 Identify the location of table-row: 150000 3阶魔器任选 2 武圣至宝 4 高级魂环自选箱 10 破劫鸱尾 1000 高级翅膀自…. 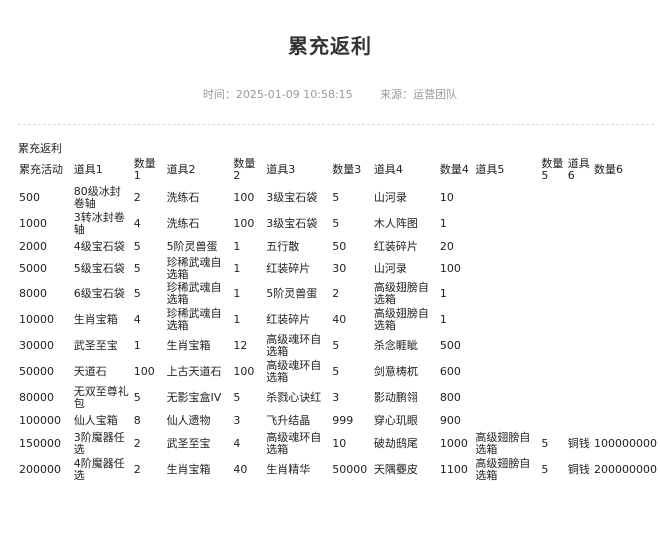
(338, 444).